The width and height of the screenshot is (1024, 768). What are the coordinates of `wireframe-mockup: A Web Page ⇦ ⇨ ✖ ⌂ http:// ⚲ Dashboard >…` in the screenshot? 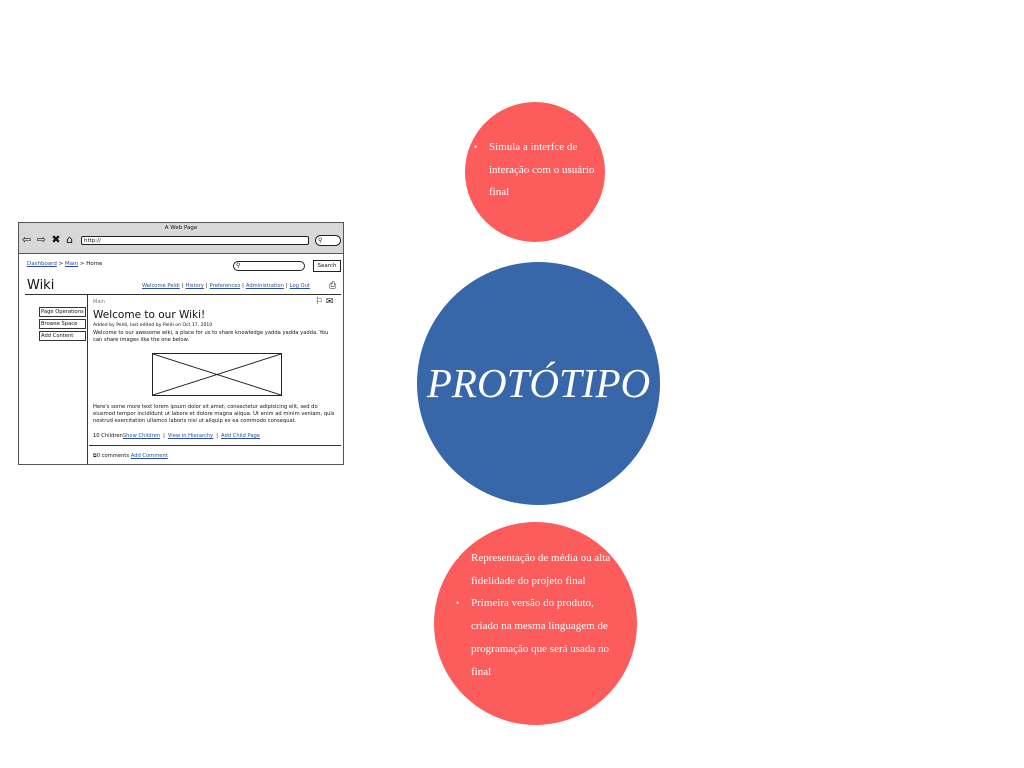 It's located at (181, 343).